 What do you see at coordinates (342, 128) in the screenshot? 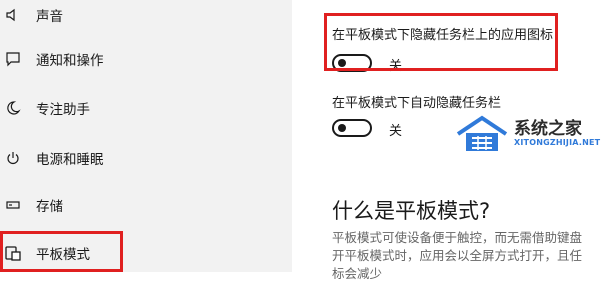
I see `toggle-knob` at bounding box center [342, 128].